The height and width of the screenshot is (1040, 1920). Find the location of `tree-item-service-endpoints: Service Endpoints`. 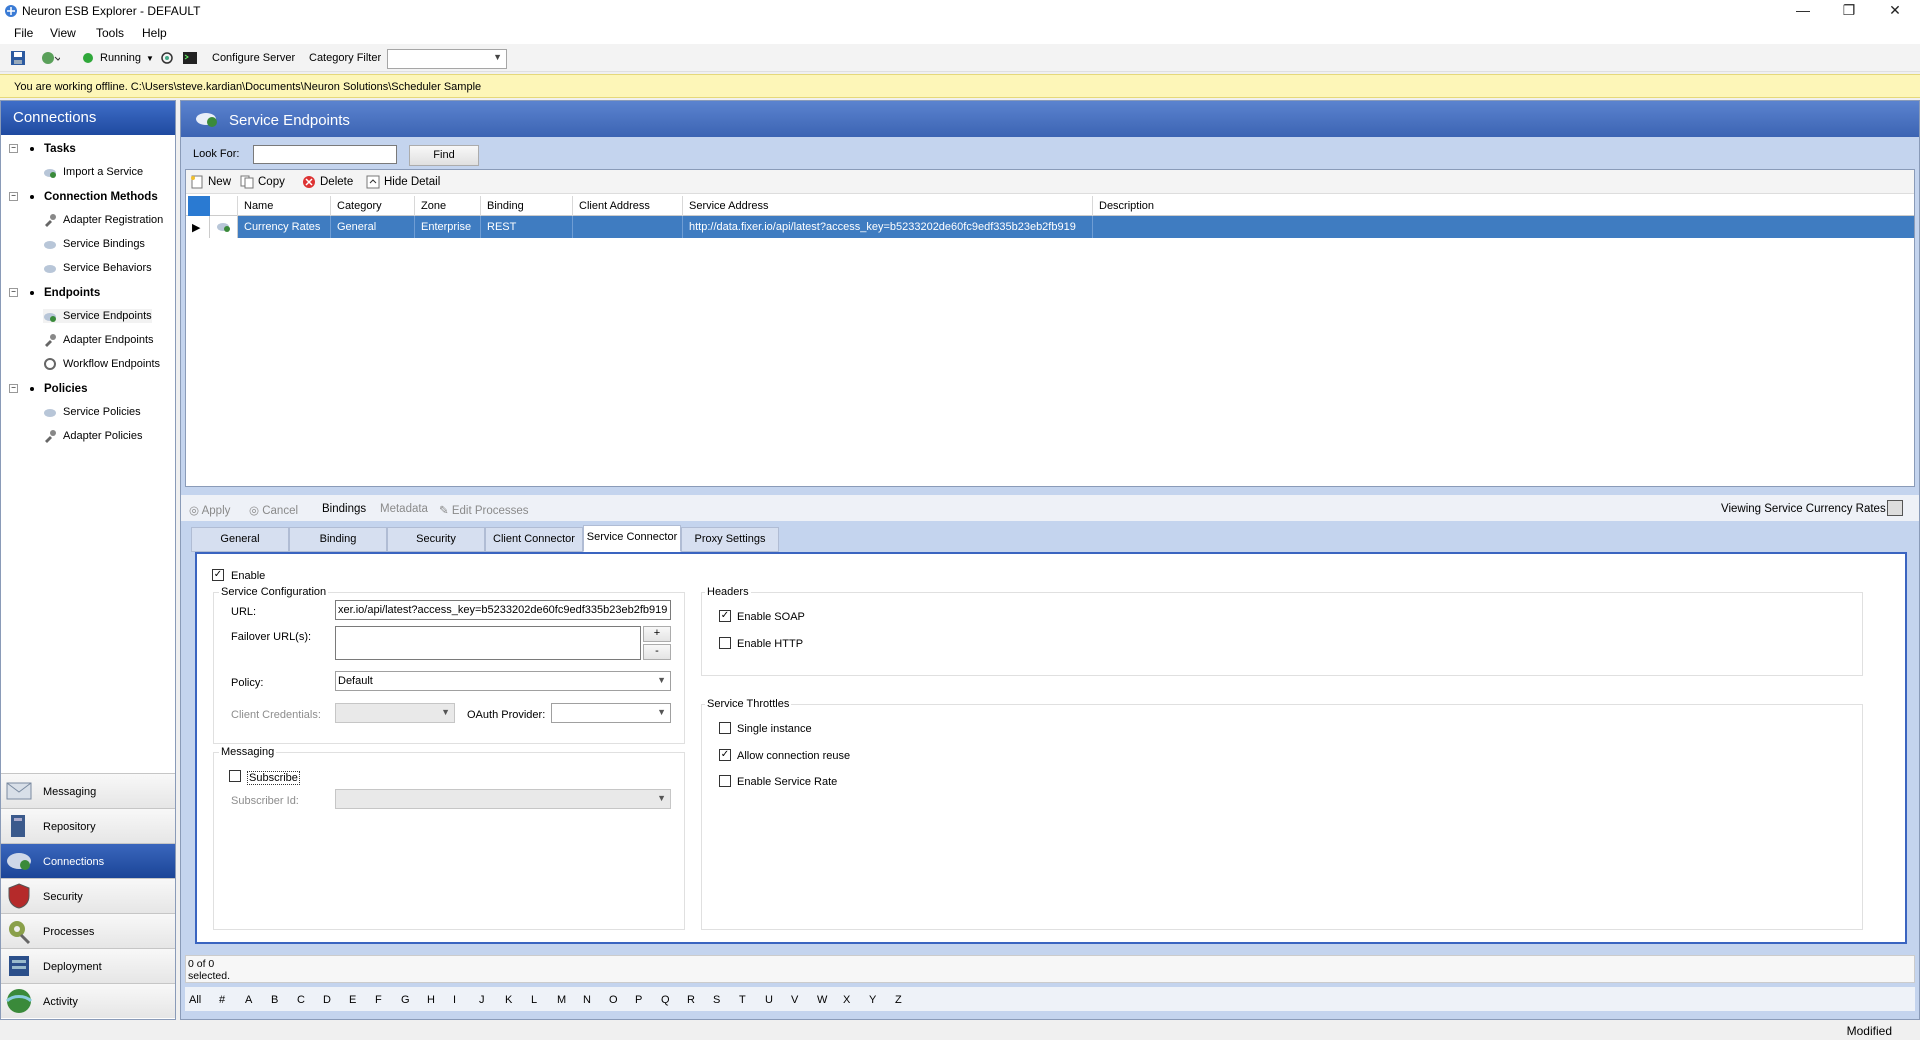

tree-item-service-endpoints: Service Endpoints is located at coordinates (97, 316).